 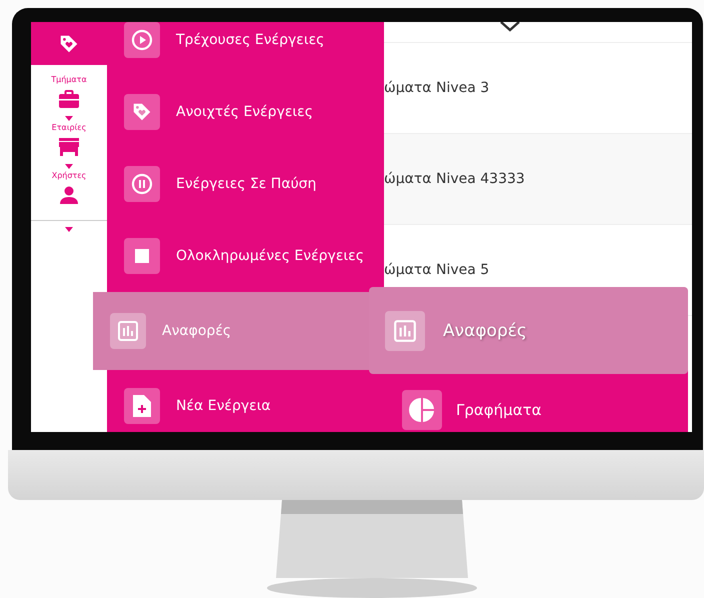 I want to click on menu-item: Ολοκληρωμένες Ενέργειες, so click(x=245, y=256).